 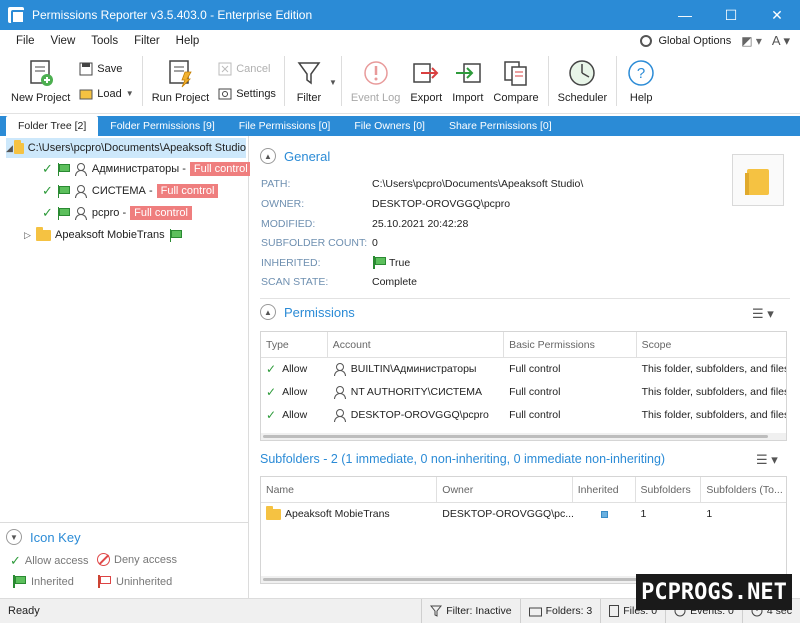 I want to click on load-button: Load ▼, so click(x=106, y=94).